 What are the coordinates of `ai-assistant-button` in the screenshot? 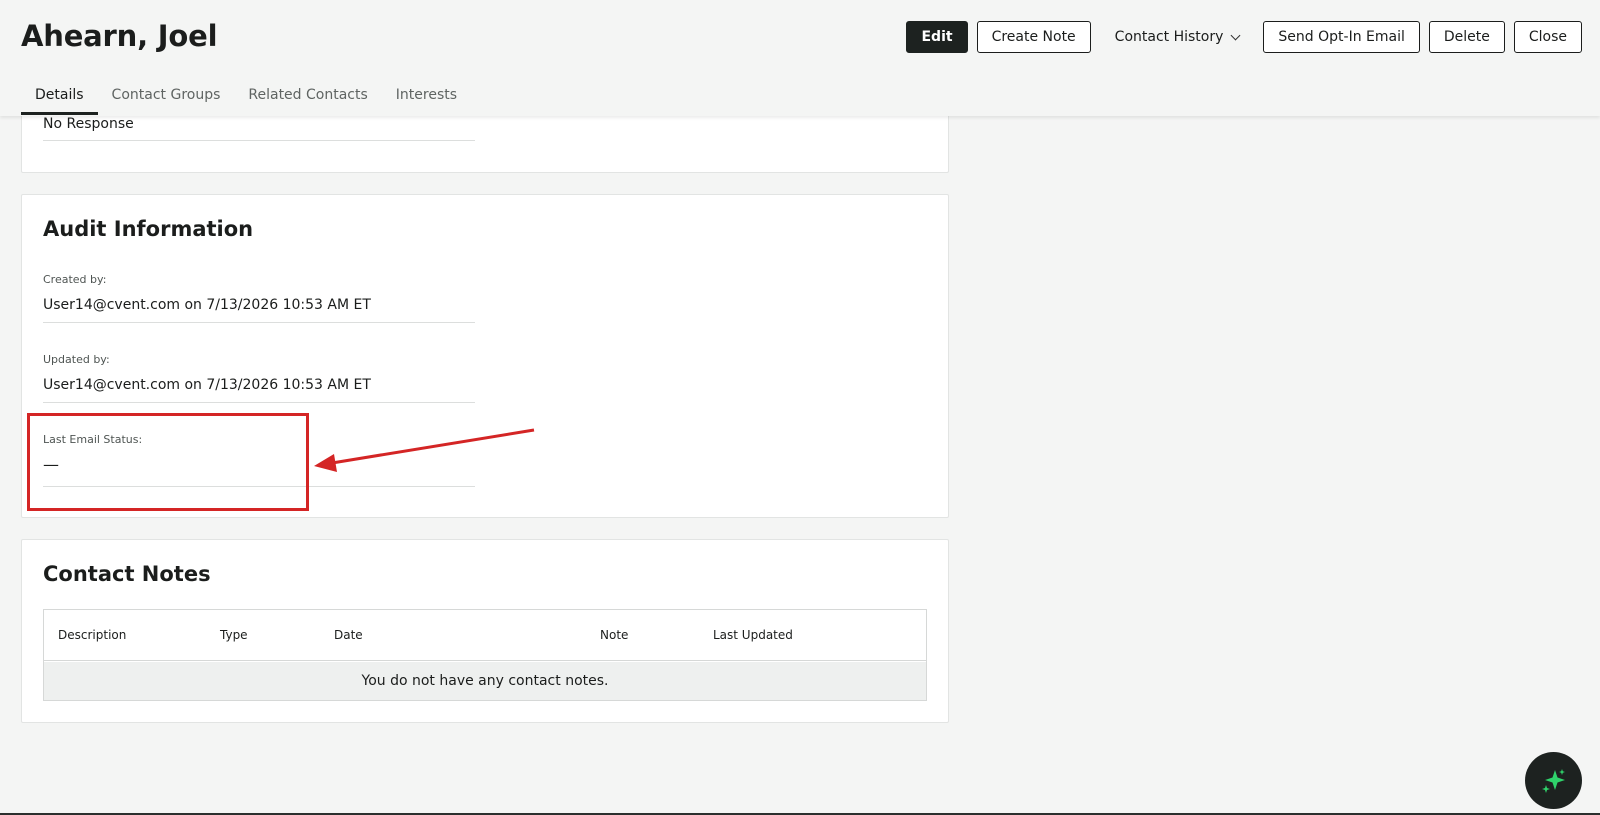 It's located at (1553, 780).